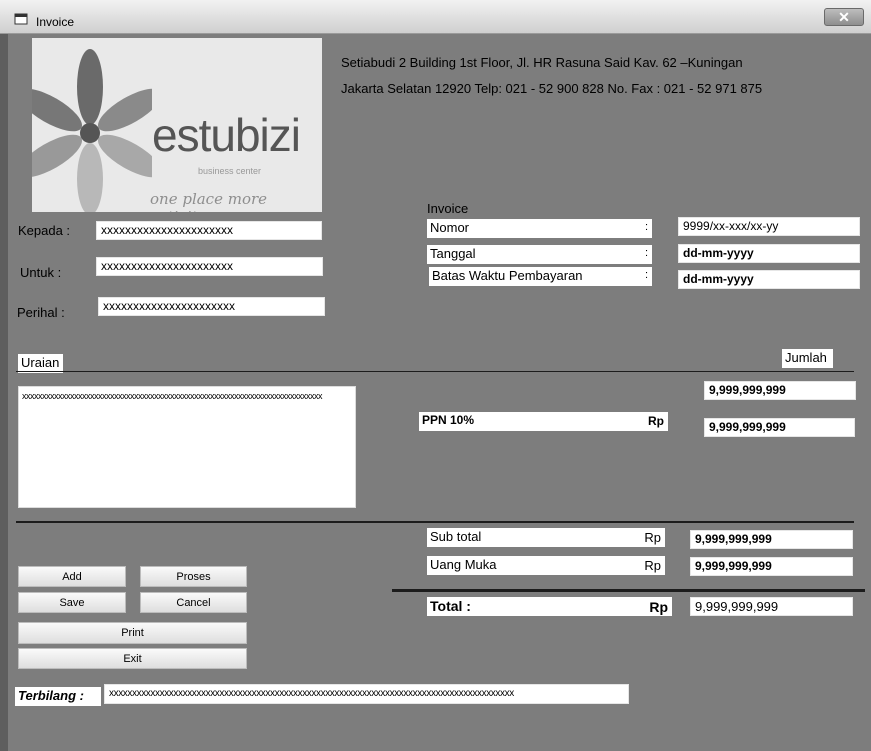  Describe the element at coordinates (435, 522) in the screenshot. I see `items-divider` at that location.